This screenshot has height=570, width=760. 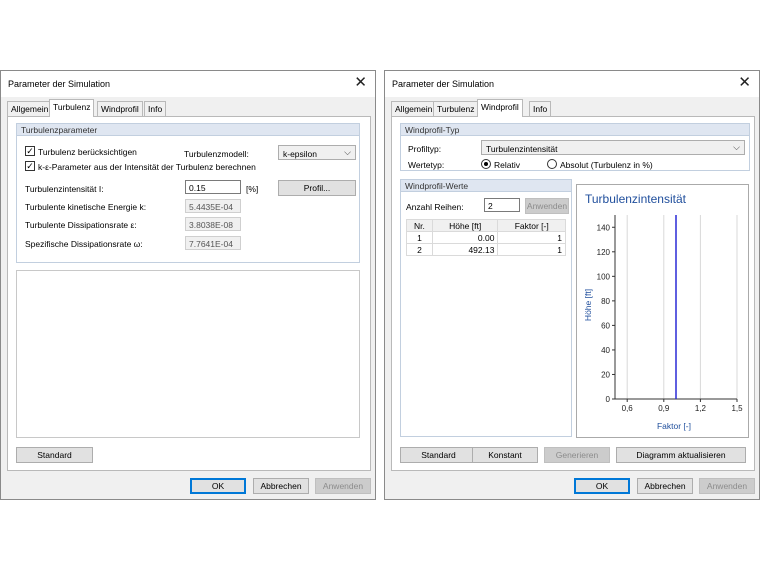 What do you see at coordinates (664, 408) in the screenshot?
I see `x-tick-label: 0,9` at bounding box center [664, 408].